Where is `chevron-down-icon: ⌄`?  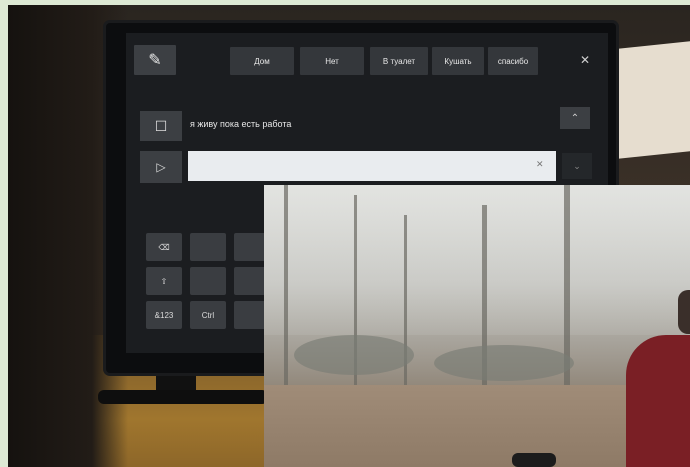
chevron-down-icon: ⌄ is located at coordinates (577, 166).